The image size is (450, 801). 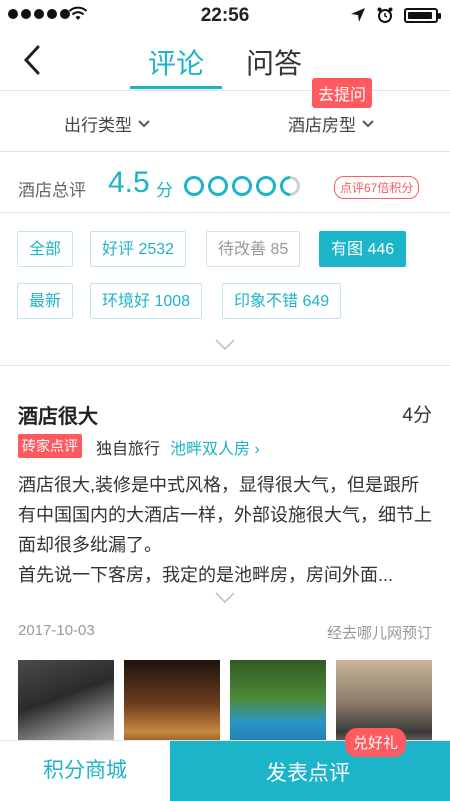 I want to click on expert-review-badge: 砖家点评, so click(x=50, y=446).